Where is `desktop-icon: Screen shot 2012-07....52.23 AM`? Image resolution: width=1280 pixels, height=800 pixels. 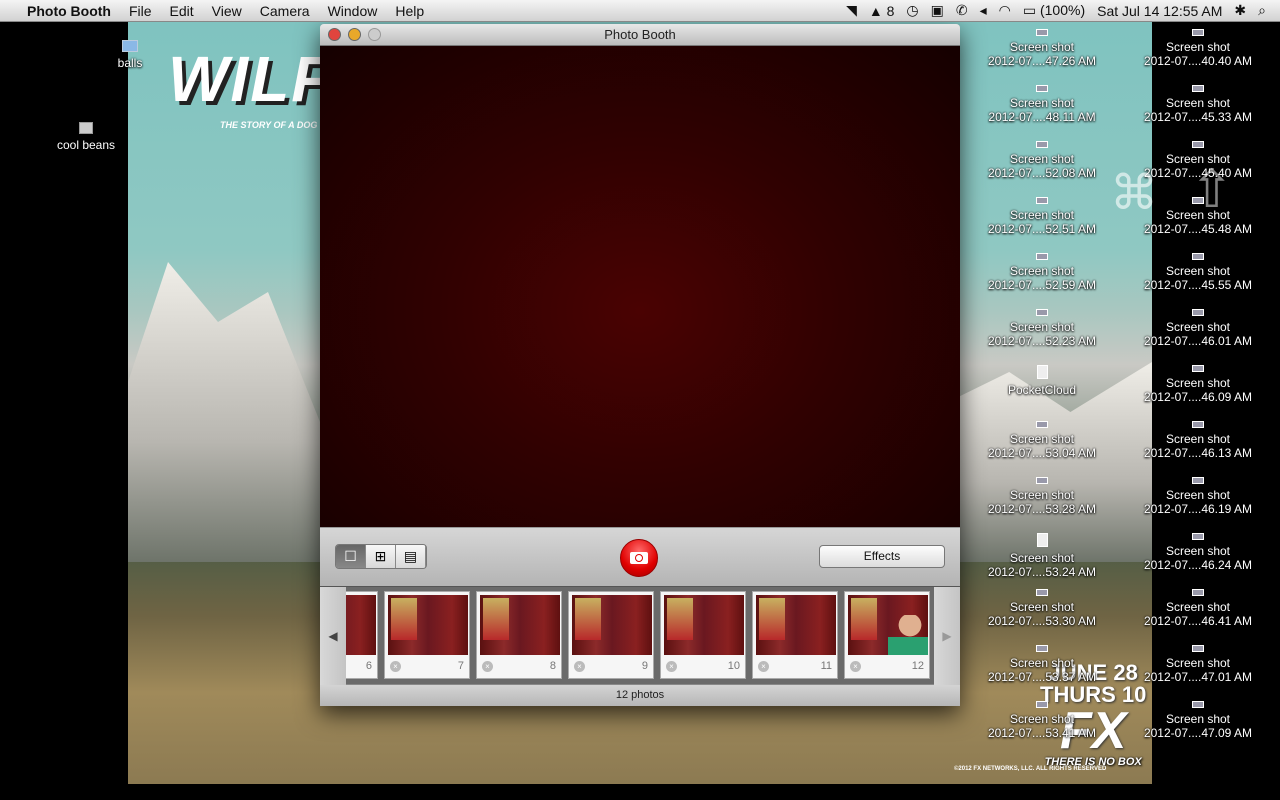
desktop-icon: Screen shot 2012-07....52.23 AM is located at coordinates (1042, 328).